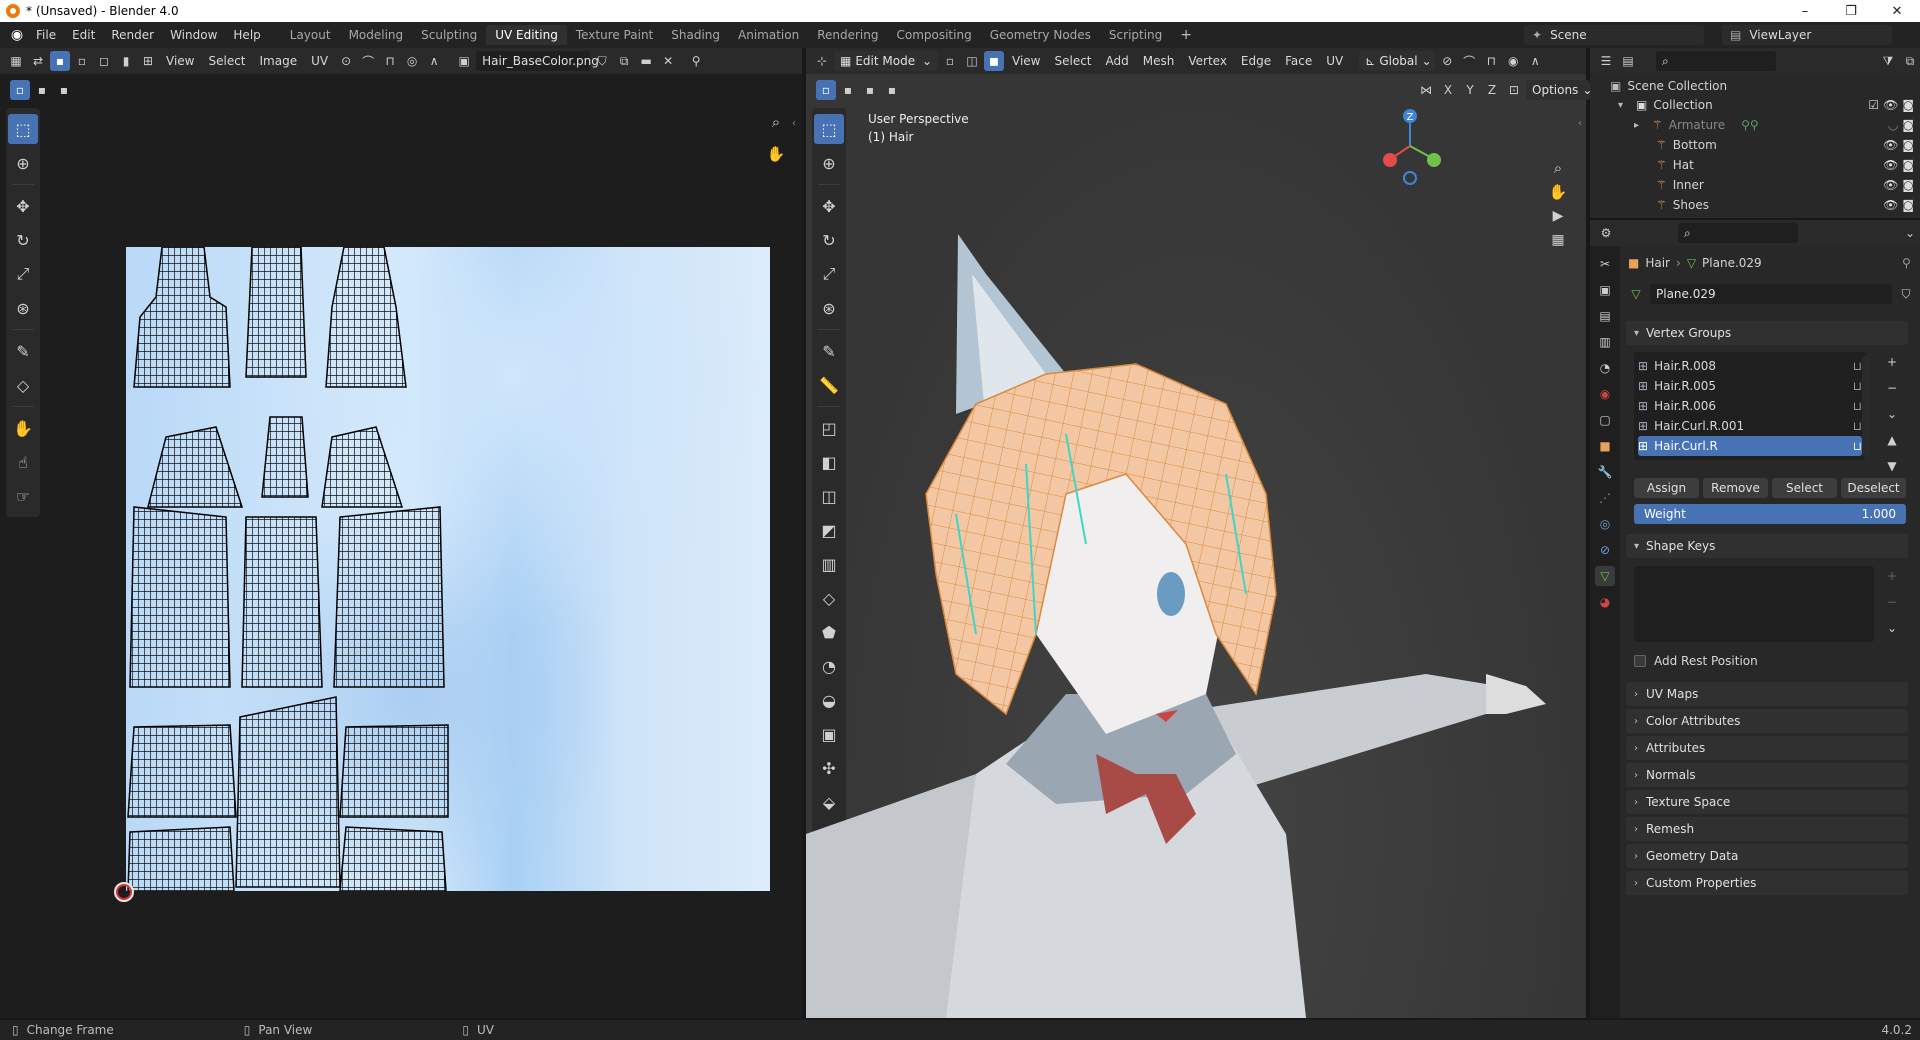 This screenshot has width=1920, height=1040. Describe the element at coordinates (794, 123) in the screenshot. I see `sidebar-toggle-icon: ‹` at that location.